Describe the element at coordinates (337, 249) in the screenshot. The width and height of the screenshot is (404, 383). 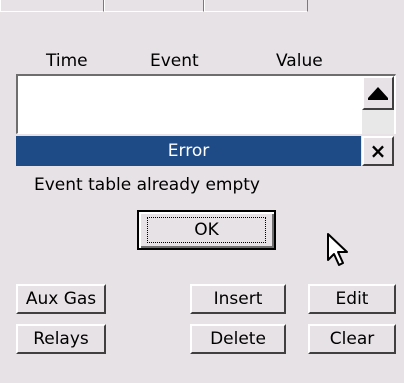
I see `mouse-pointer-icon` at that location.